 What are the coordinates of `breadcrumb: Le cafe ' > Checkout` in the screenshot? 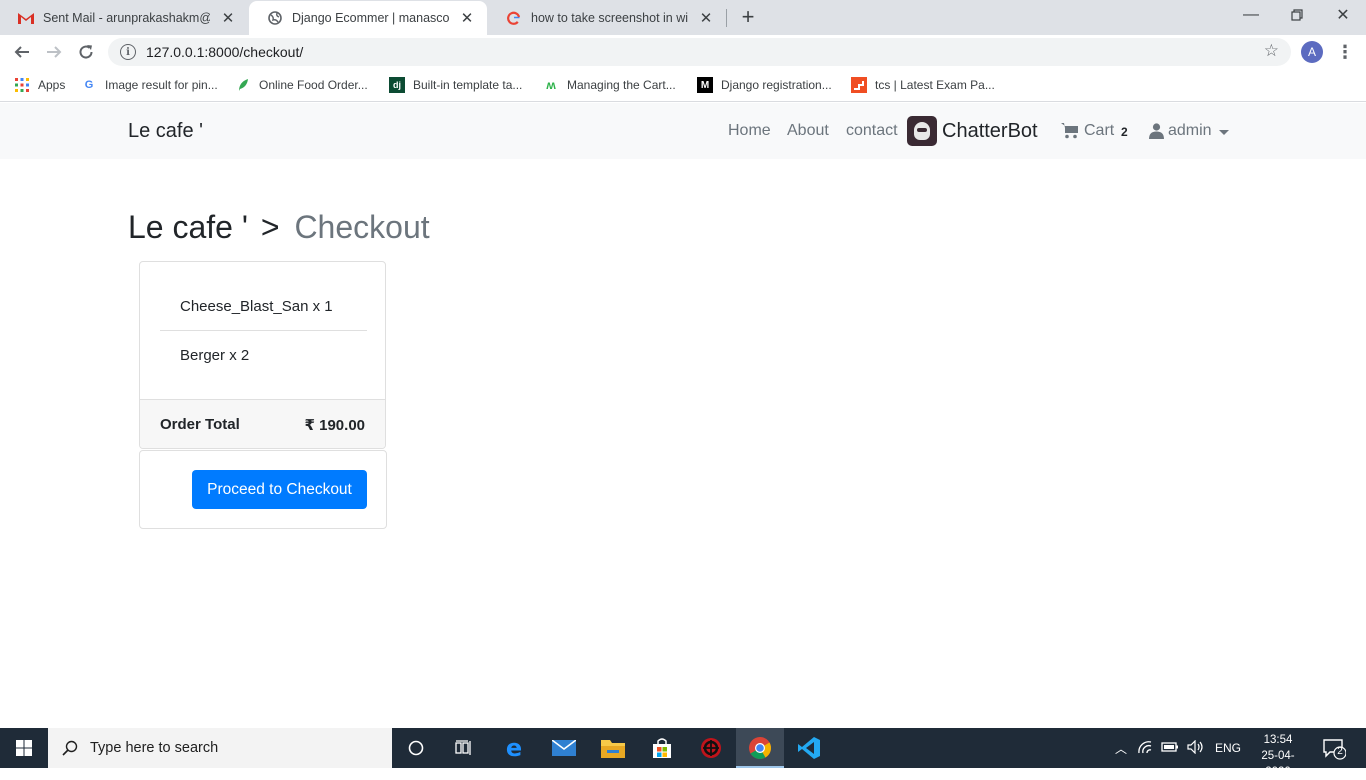 It's located at (279, 227).